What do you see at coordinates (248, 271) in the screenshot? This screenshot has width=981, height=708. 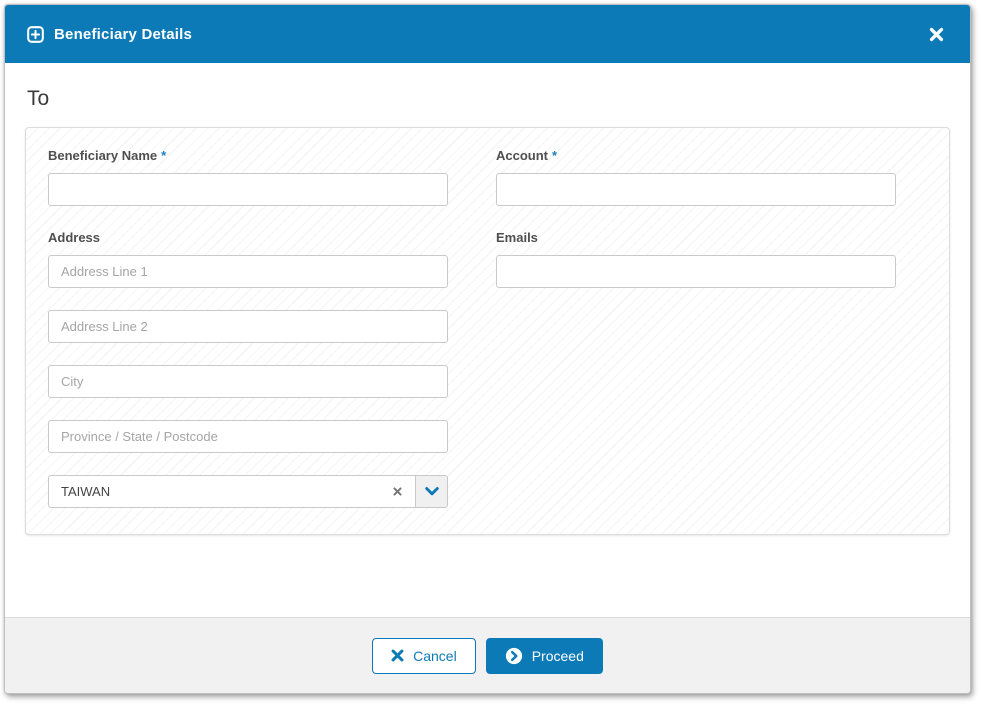 I see `address-line1-input` at bounding box center [248, 271].